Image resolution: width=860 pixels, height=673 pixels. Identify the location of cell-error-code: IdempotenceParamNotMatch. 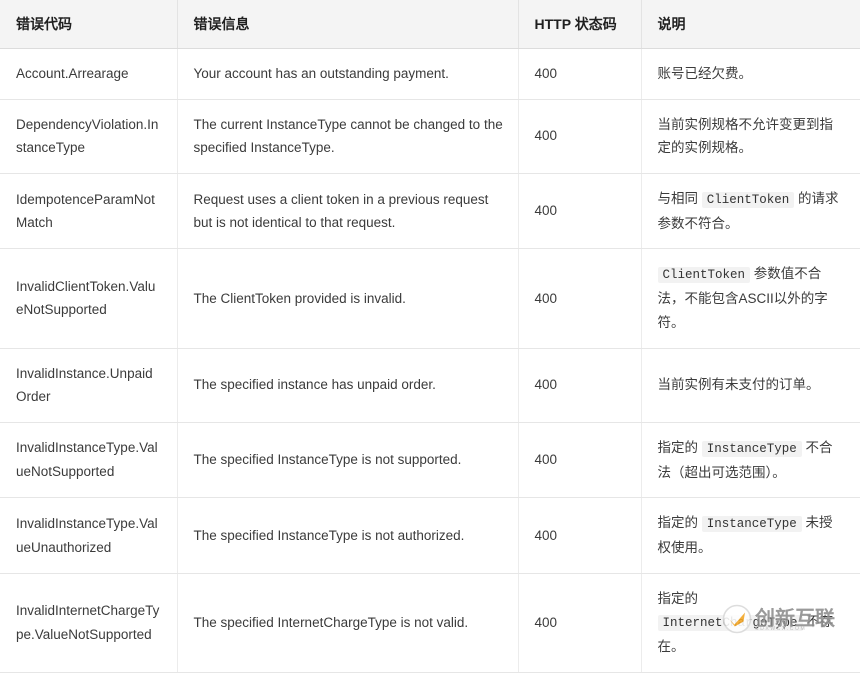
(89, 211).